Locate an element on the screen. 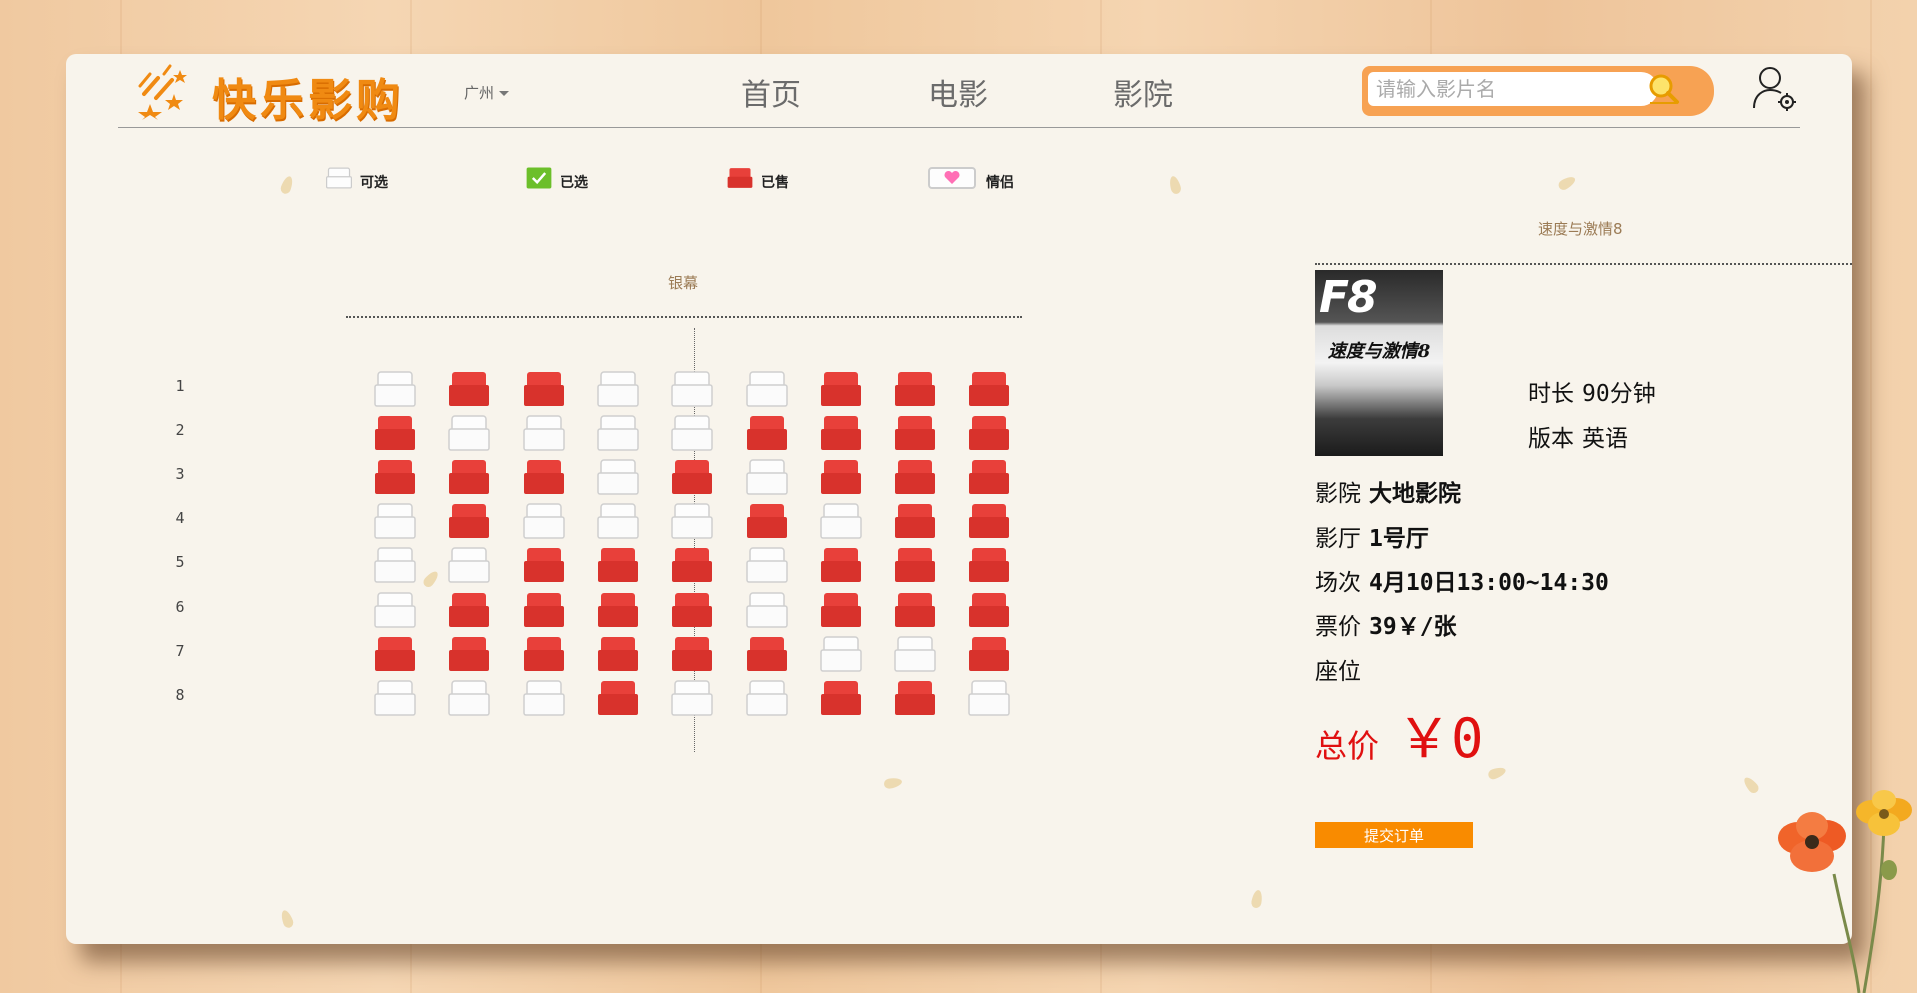  submit-order-button: 提交订单 is located at coordinates (1394, 835).